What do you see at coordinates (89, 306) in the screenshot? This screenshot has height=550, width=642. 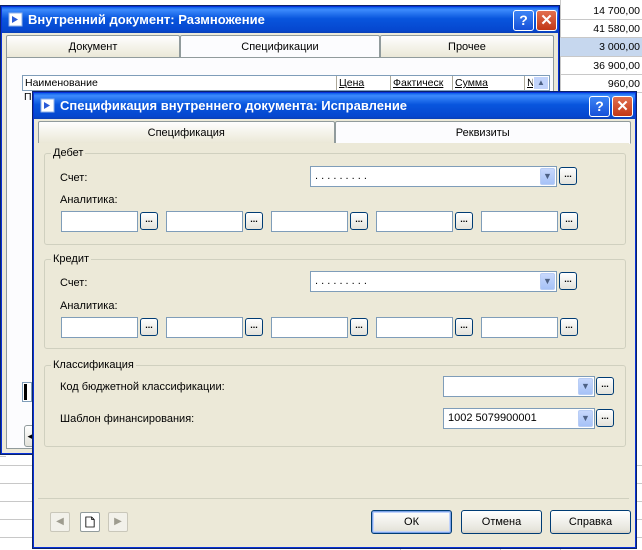 I see `credit-analytics-label: Аналитика:` at bounding box center [89, 306].